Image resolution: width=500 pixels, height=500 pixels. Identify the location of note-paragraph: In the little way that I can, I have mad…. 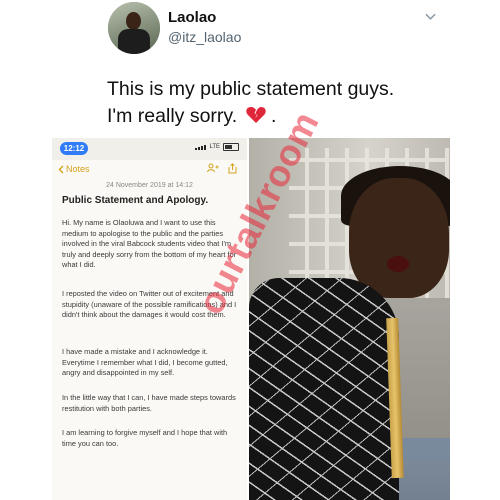
(149, 403).